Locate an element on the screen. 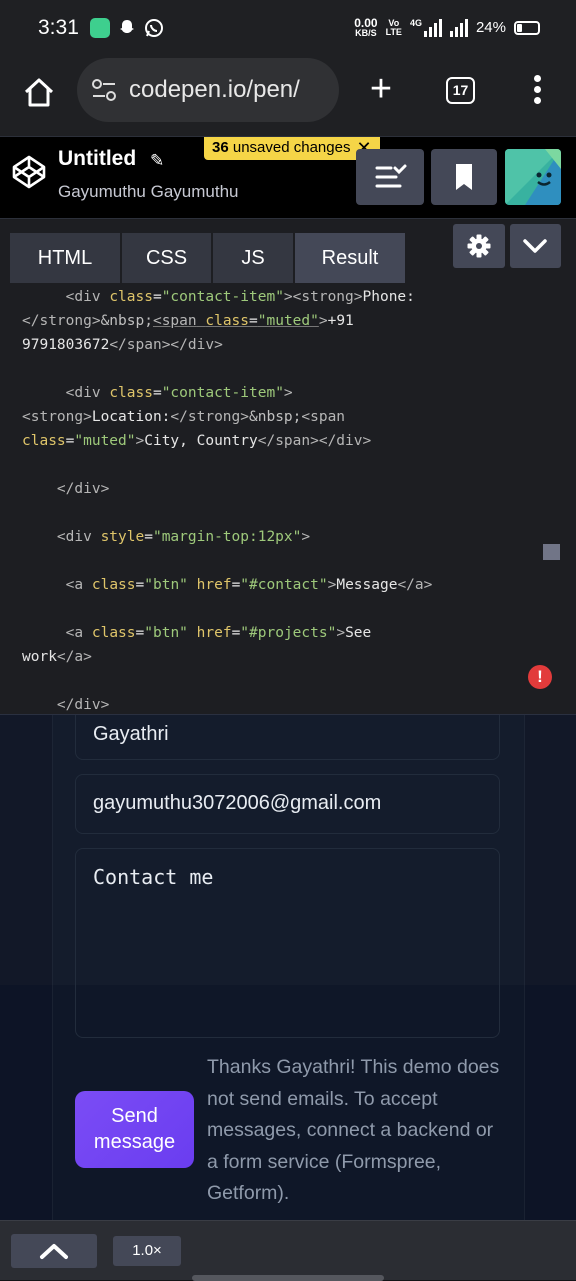  code-line: <div style="margin-top:12px"> is located at coordinates (183, 537).